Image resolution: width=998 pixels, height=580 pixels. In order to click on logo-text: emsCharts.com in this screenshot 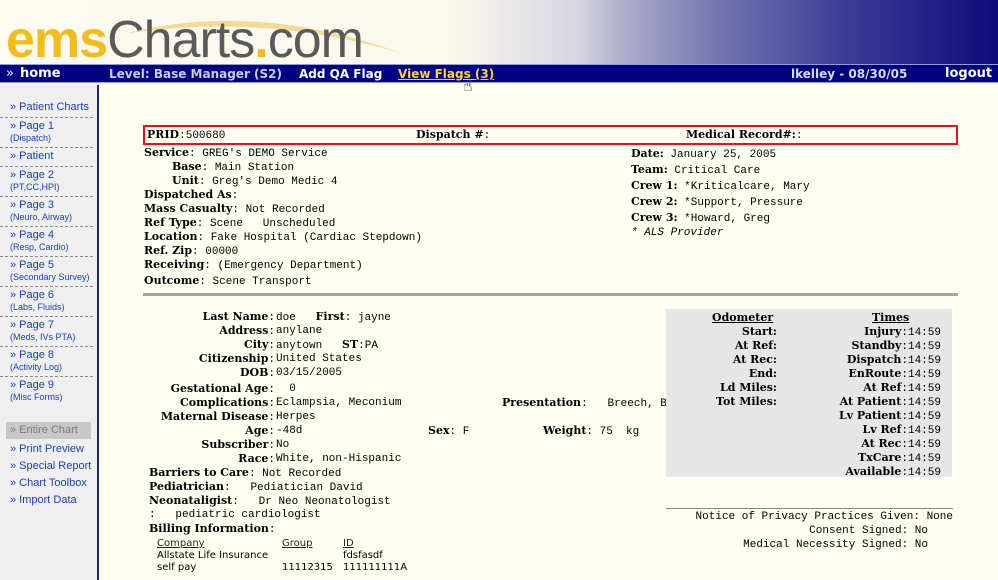, I will do `click(185, 40)`.